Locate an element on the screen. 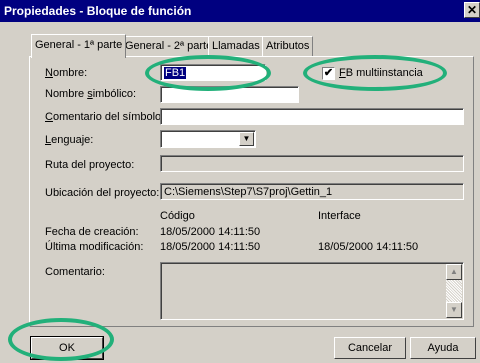 This screenshot has height=363, width=480. multiinstancia-checkbox: ✔ is located at coordinates (328, 73).